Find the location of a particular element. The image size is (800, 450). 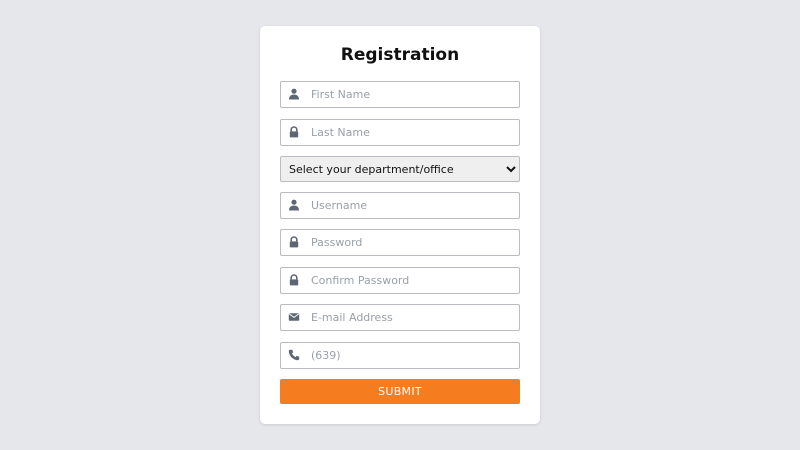

email-field is located at coordinates (400, 317).